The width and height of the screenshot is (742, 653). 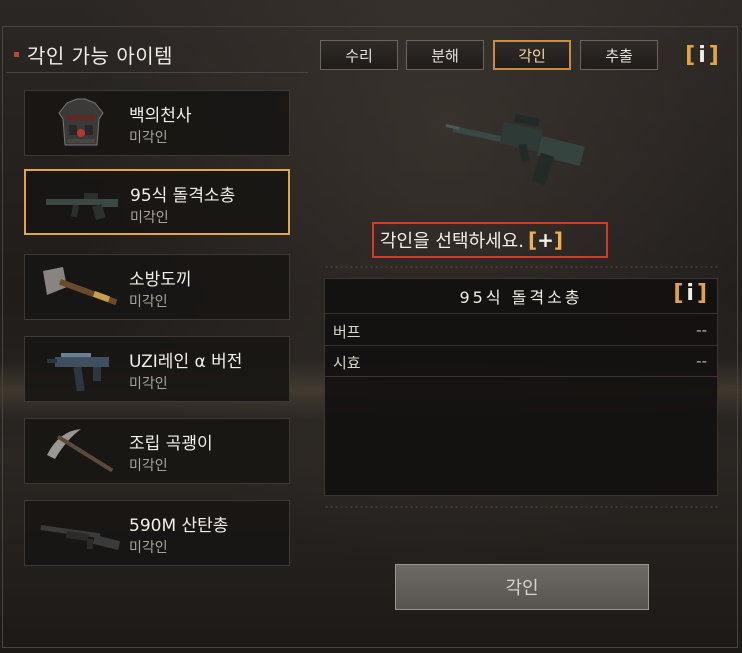 What do you see at coordinates (81, 122) in the screenshot?
I see `vest-icon` at bounding box center [81, 122].